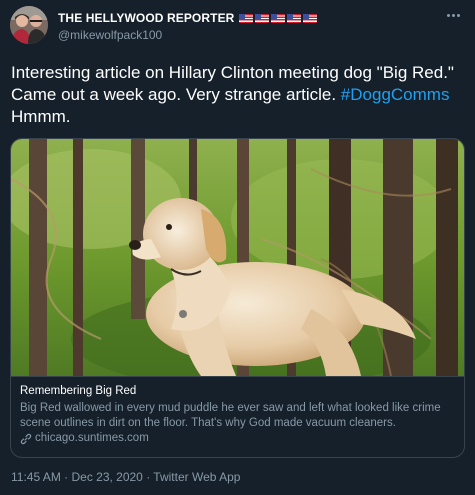 The image size is (475, 495). I want to click on more-options-icon, so click(453, 15).